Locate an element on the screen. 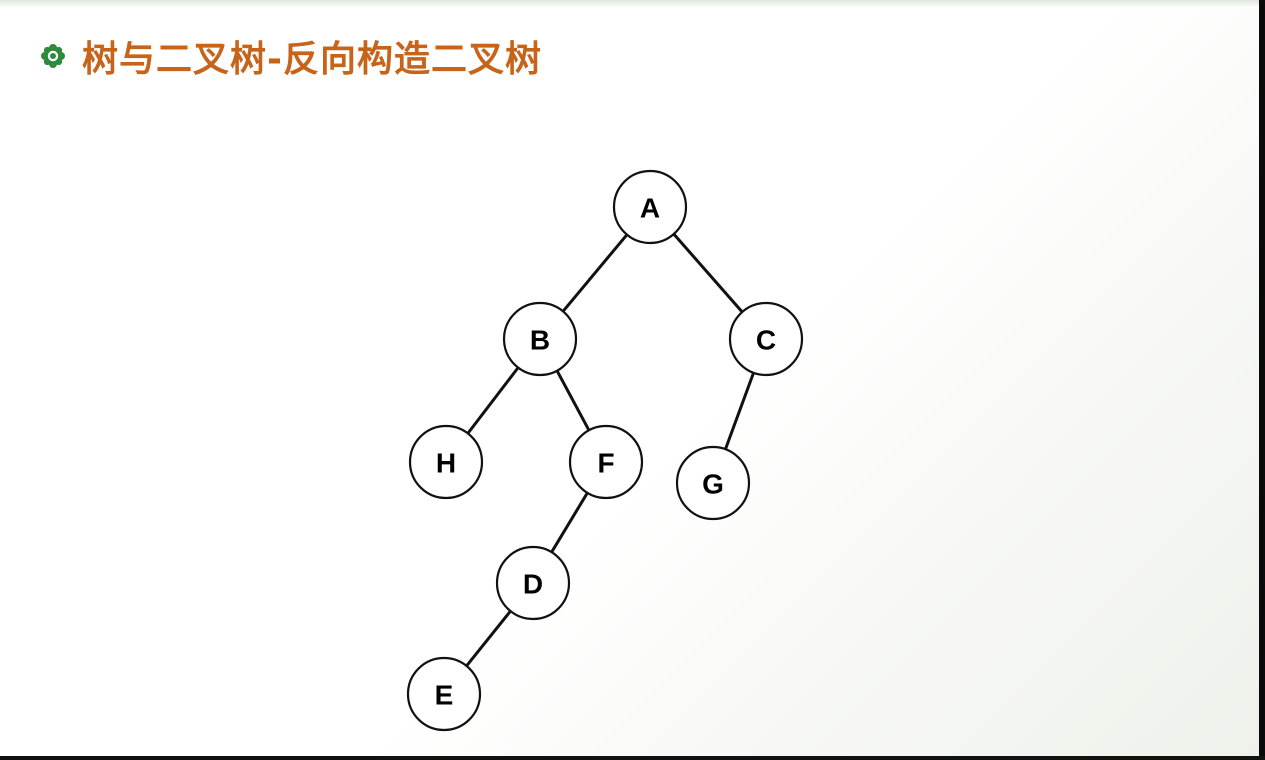 This screenshot has height=760, width=1265. edge-b-h is located at coordinates (493, 400).